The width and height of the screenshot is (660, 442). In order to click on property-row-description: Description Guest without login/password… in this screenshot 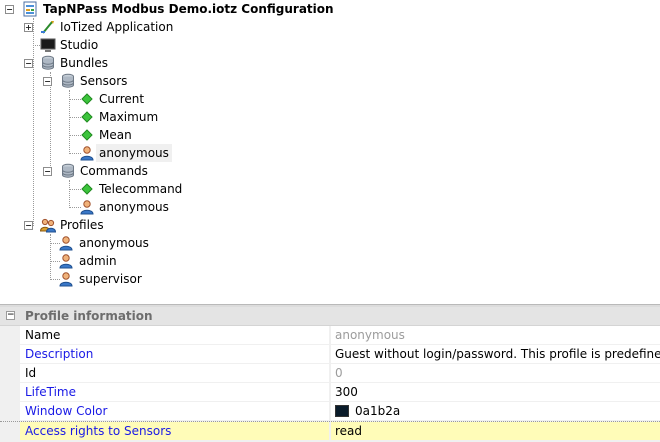, I will do `click(330, 354)`.